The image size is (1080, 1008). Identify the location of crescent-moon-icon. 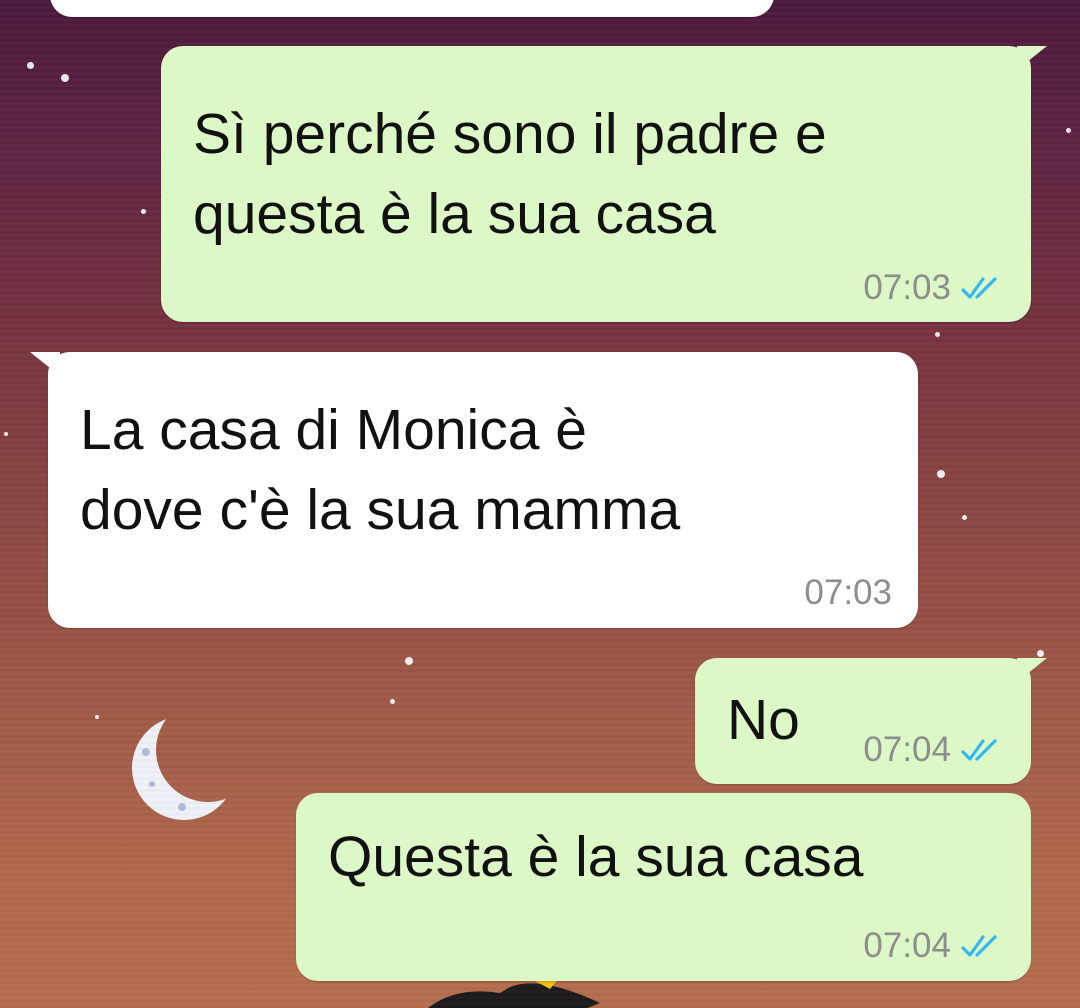
(184, 768).